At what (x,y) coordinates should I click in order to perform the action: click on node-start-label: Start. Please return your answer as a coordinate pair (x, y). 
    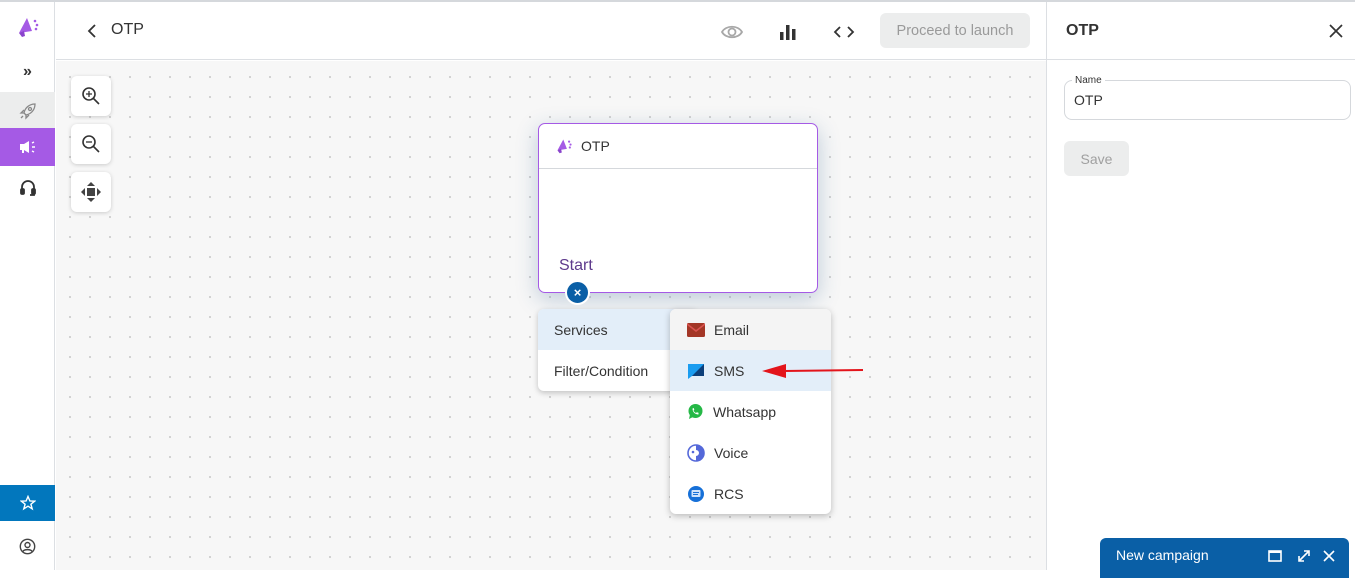
    Looking at the image, I should click on (576, 265).